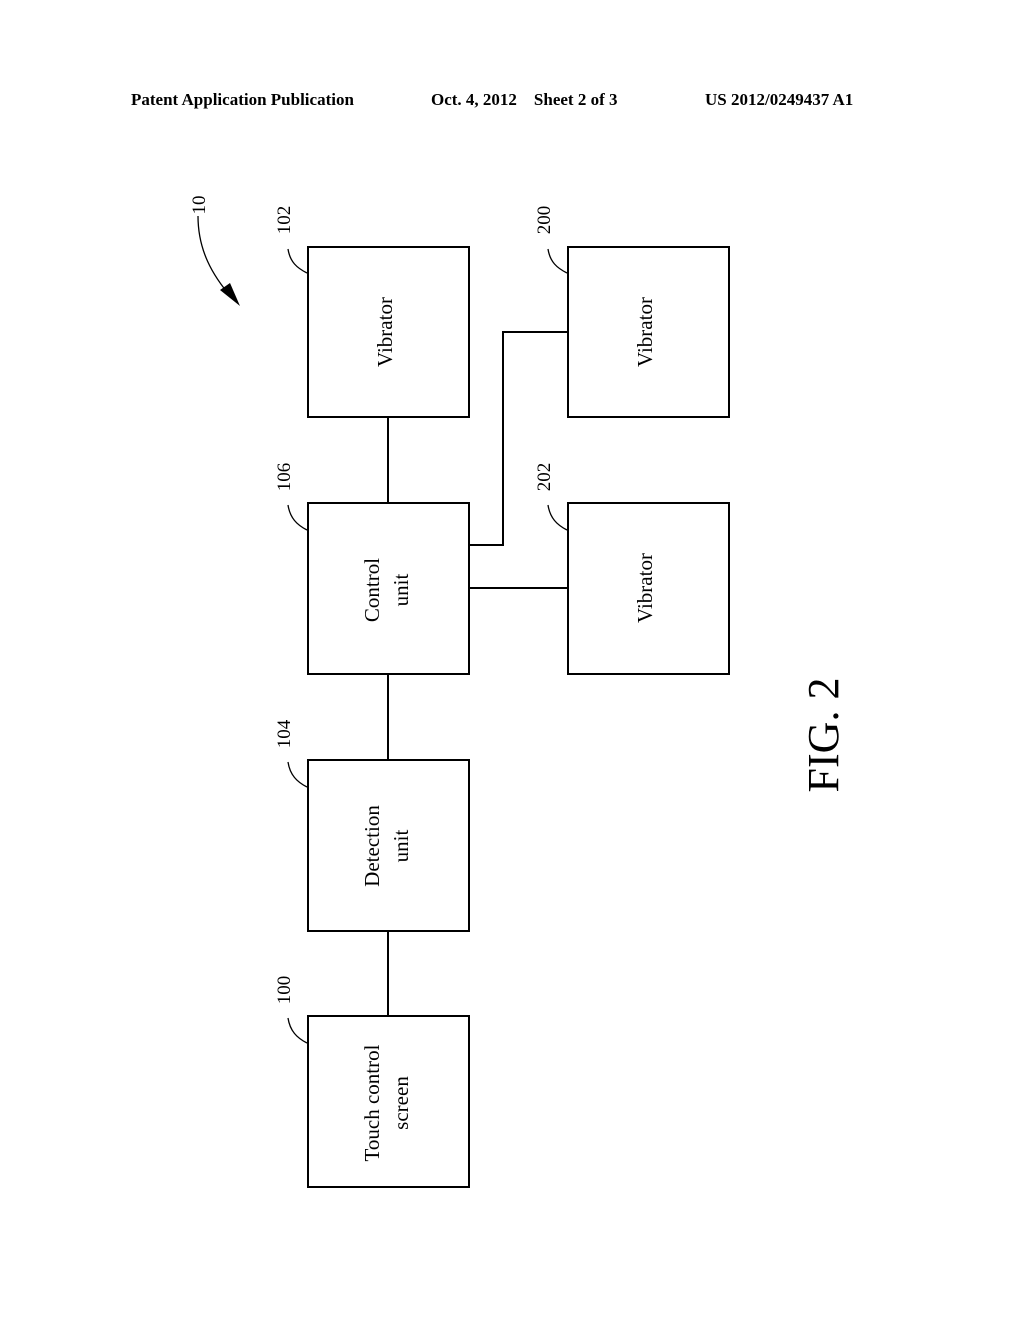 Image resolution: width=1024 pixels, height=1320 pixels. I want to click on block-vibrator-102: 102 Vibrator, so click(372, 312).